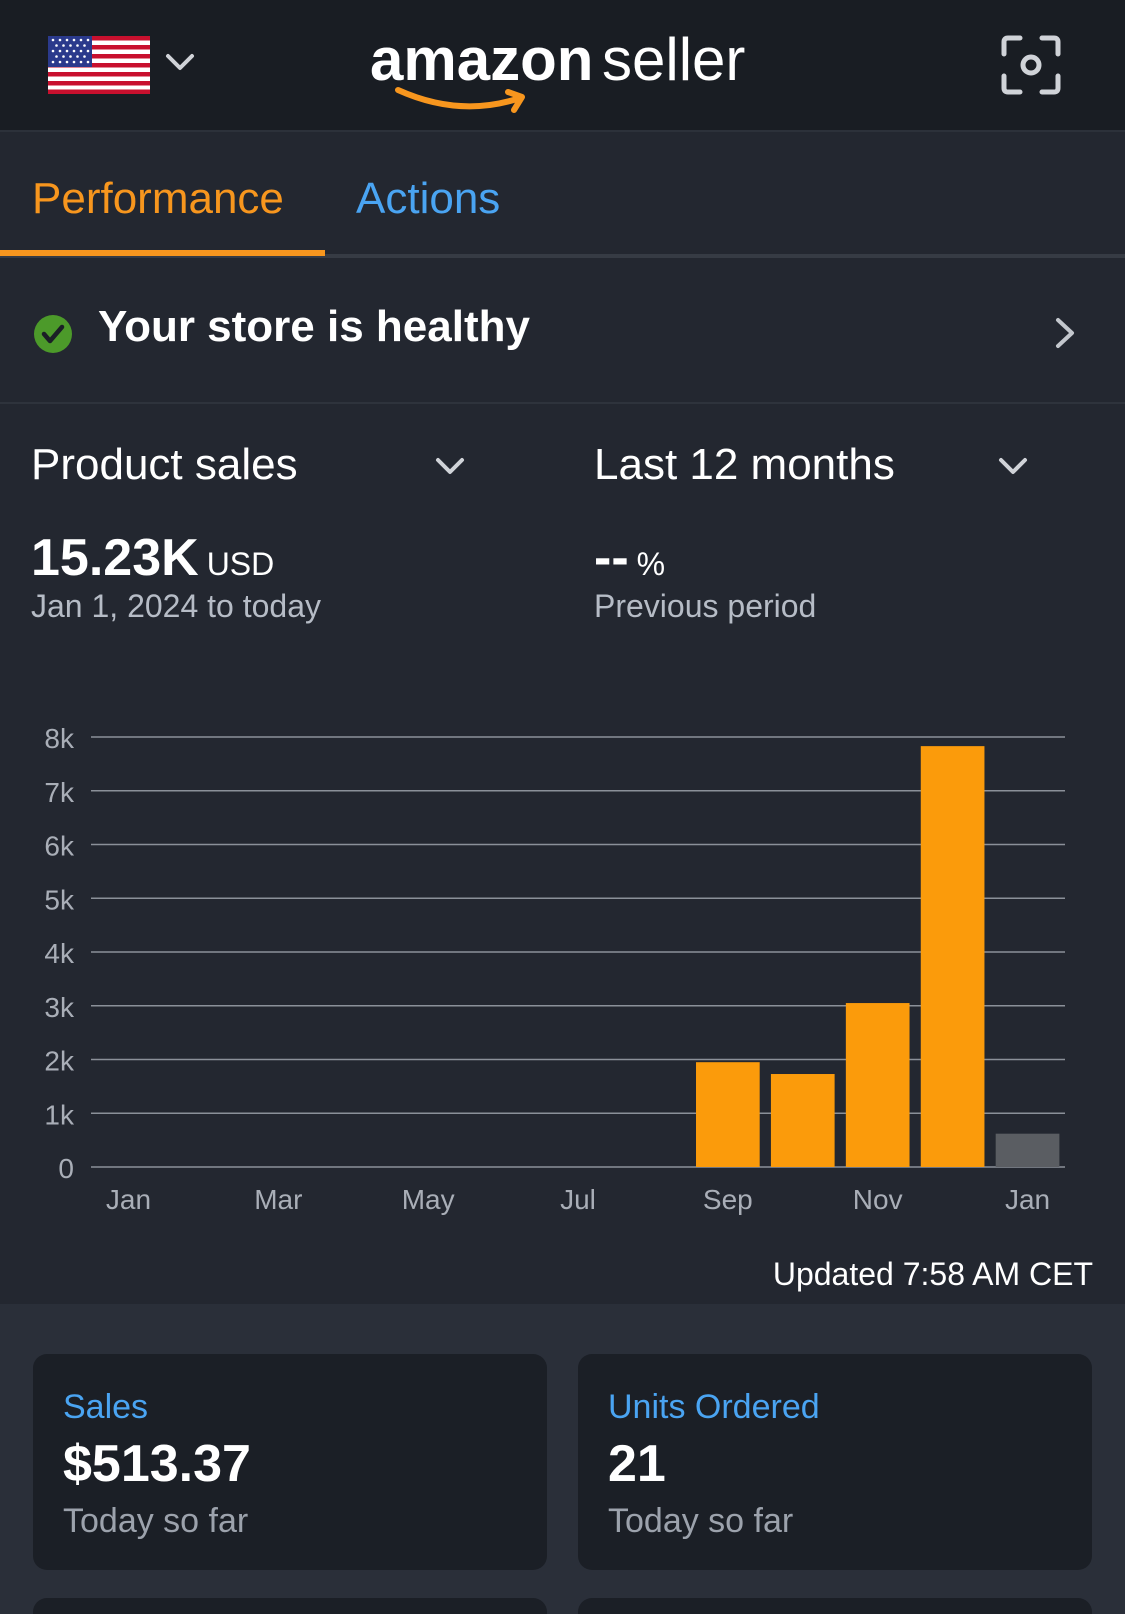  Describe the element at coordinates (106, 1407) in the screenshot. I see `sales-card-title: Sales` at that location.